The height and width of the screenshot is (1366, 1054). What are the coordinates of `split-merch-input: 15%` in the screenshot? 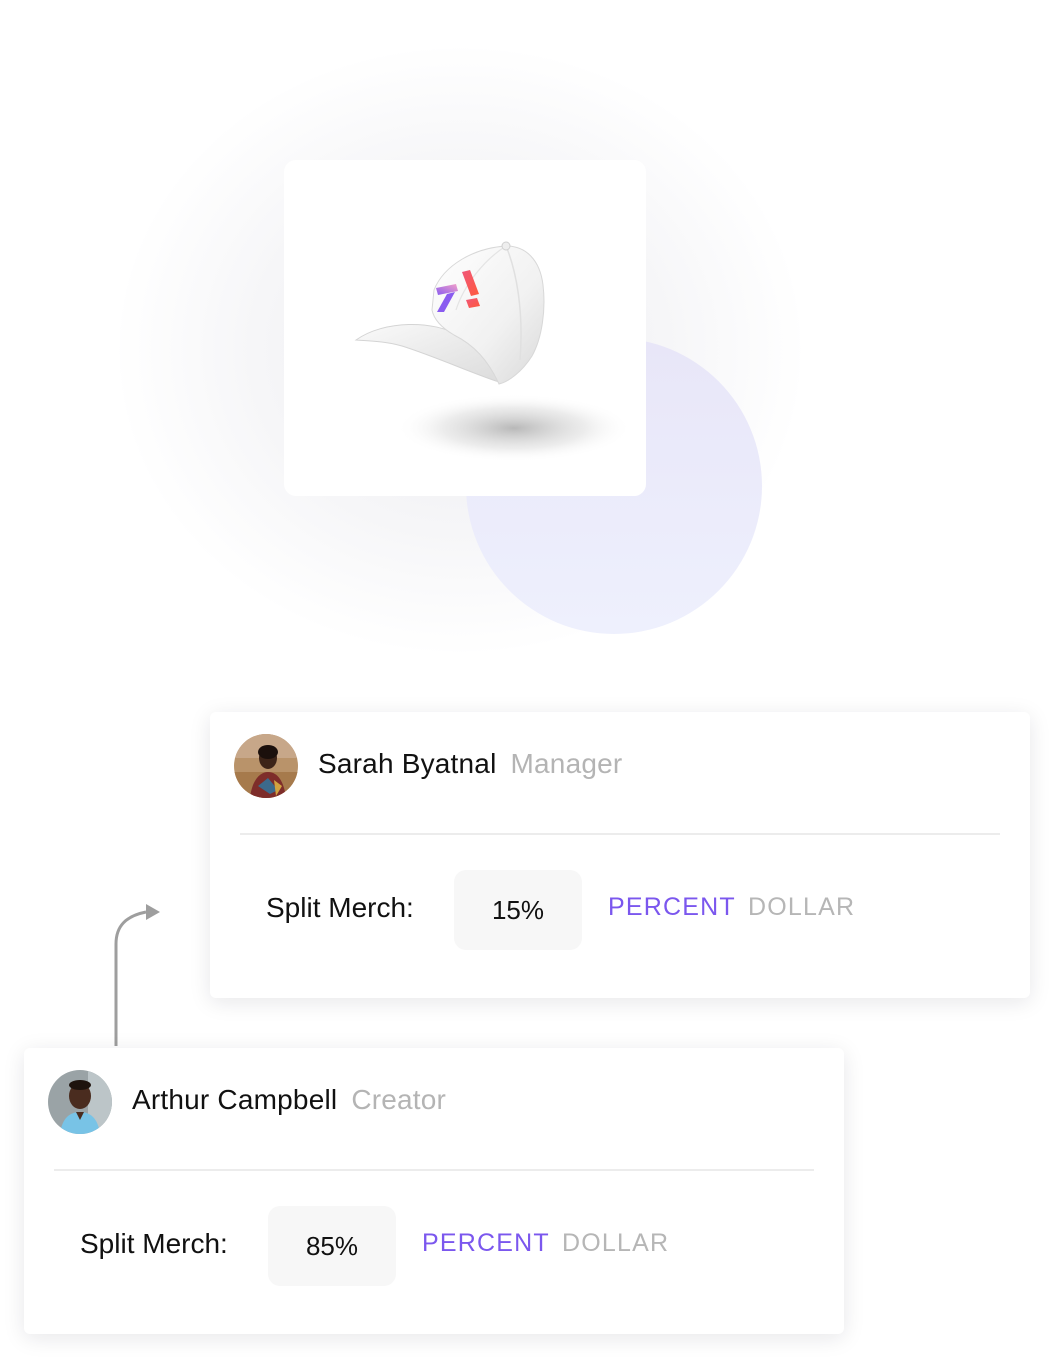 It's located at (518, 910).